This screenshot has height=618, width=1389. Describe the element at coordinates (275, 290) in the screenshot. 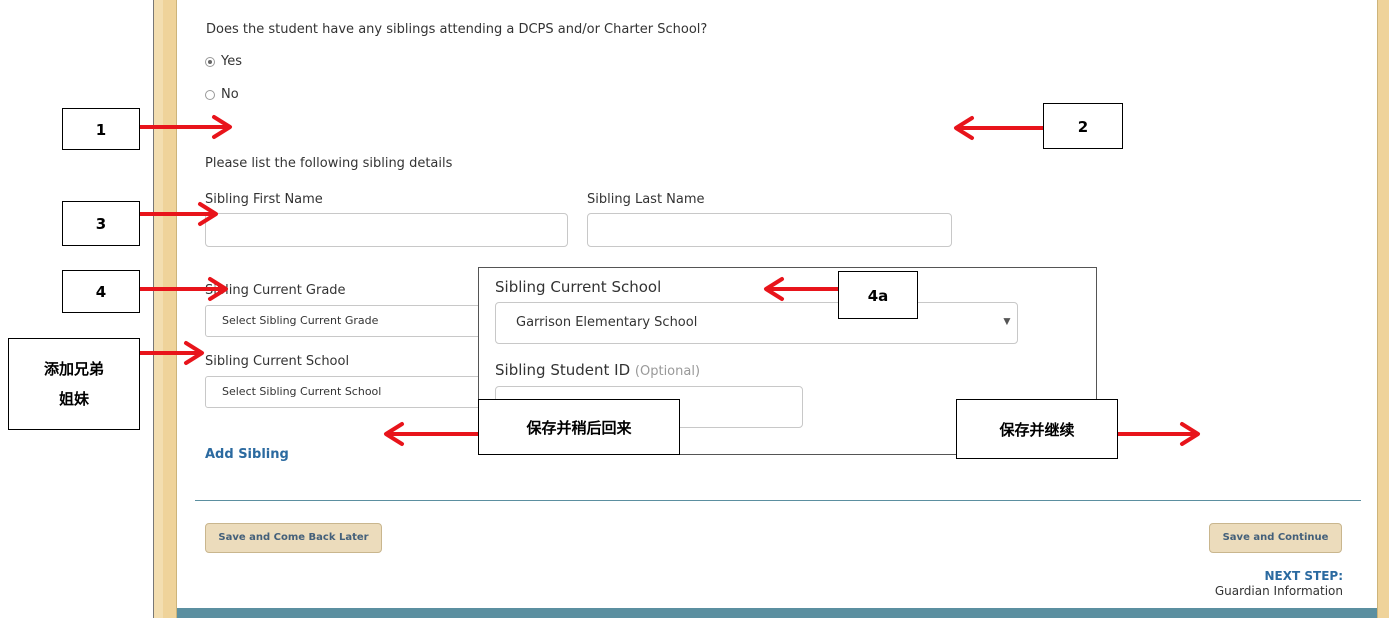

I see `grade-label: Sibling Current Grade` at that location.